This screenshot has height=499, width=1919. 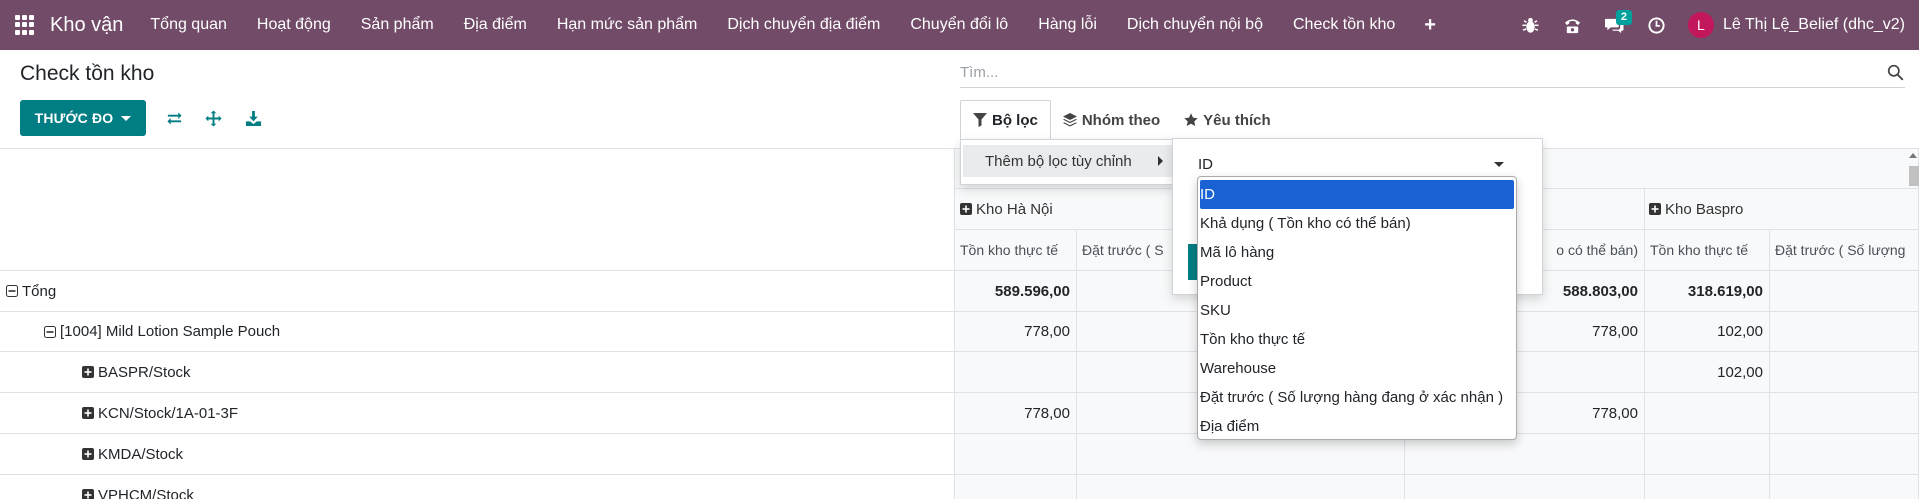 What do you see at coordinates (25, 25) in the screenshot?
I see `apps-grid-icon` at bounding box center [25, 25].